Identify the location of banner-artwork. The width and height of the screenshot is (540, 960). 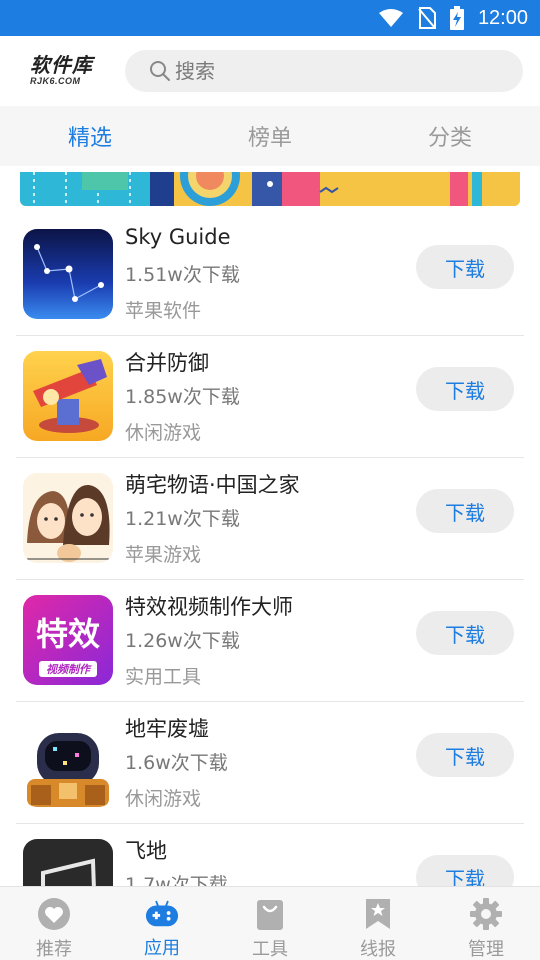
(270, 189).